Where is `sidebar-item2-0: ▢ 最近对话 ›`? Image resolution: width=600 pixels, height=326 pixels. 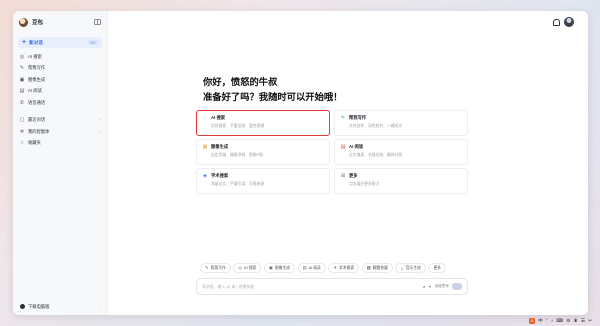
sidebar-item2-0: ▢ 最近对话 › is located at coordinates (60, 121).